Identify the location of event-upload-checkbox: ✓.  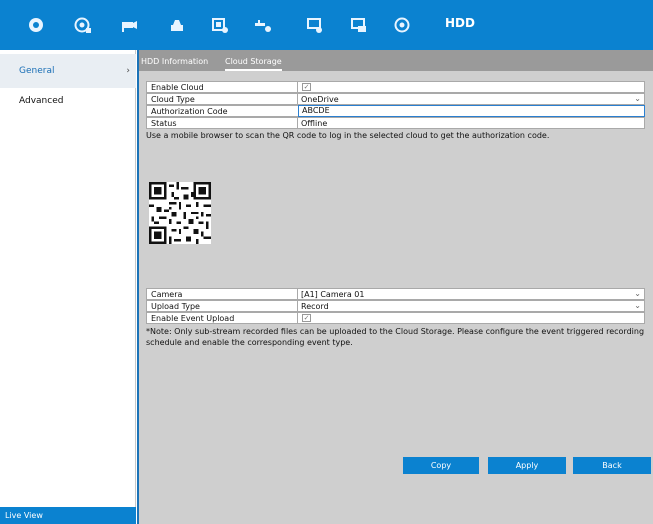
(306, 318).